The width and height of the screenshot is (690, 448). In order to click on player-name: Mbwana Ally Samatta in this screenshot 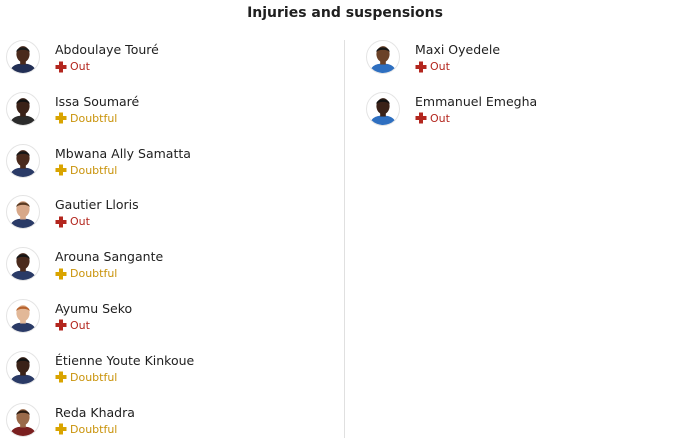, I will do `click(123, 153)`.